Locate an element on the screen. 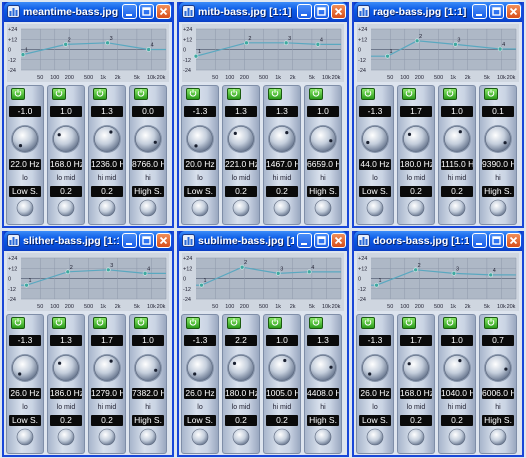 This screenshot has width=526, height=458. frequency-display: 4408.0 Hz is located at coordinates (323, 393).